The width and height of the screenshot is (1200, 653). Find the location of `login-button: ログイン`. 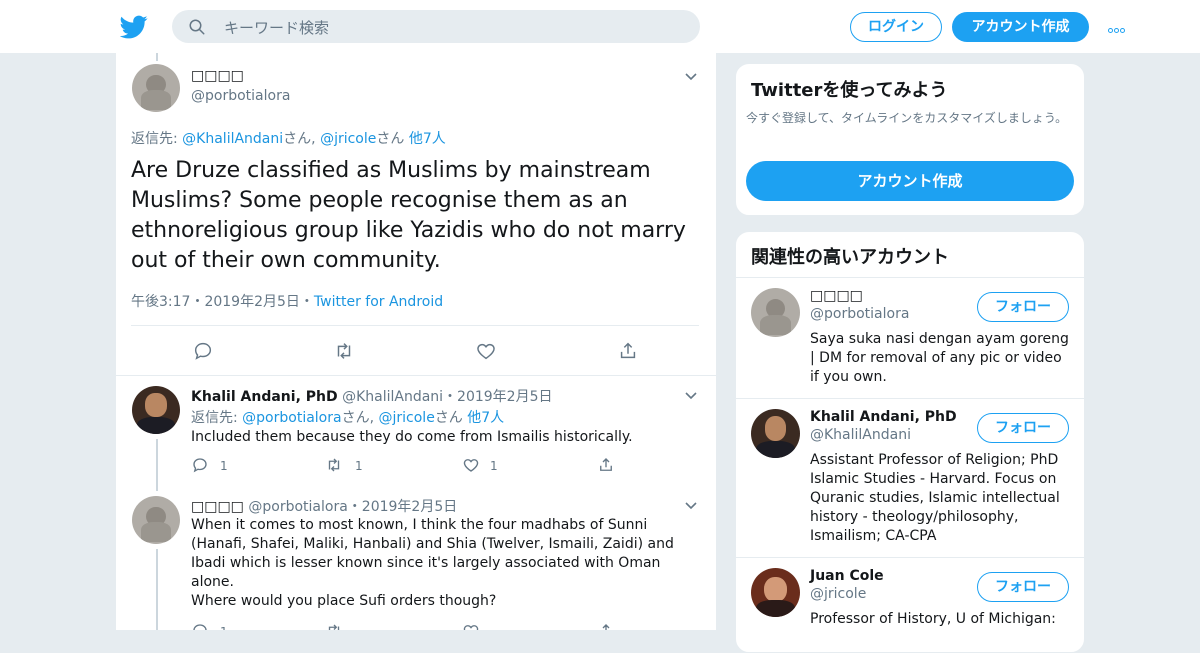

login-button: ログイン is located at coordinates (896, 27).